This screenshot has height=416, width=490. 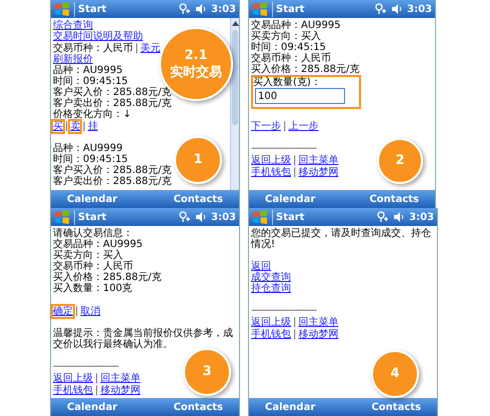 What do you see at coordinates (150, 48) in the screenshot?
I see `link: 美元` at bounding box center [150, 48].